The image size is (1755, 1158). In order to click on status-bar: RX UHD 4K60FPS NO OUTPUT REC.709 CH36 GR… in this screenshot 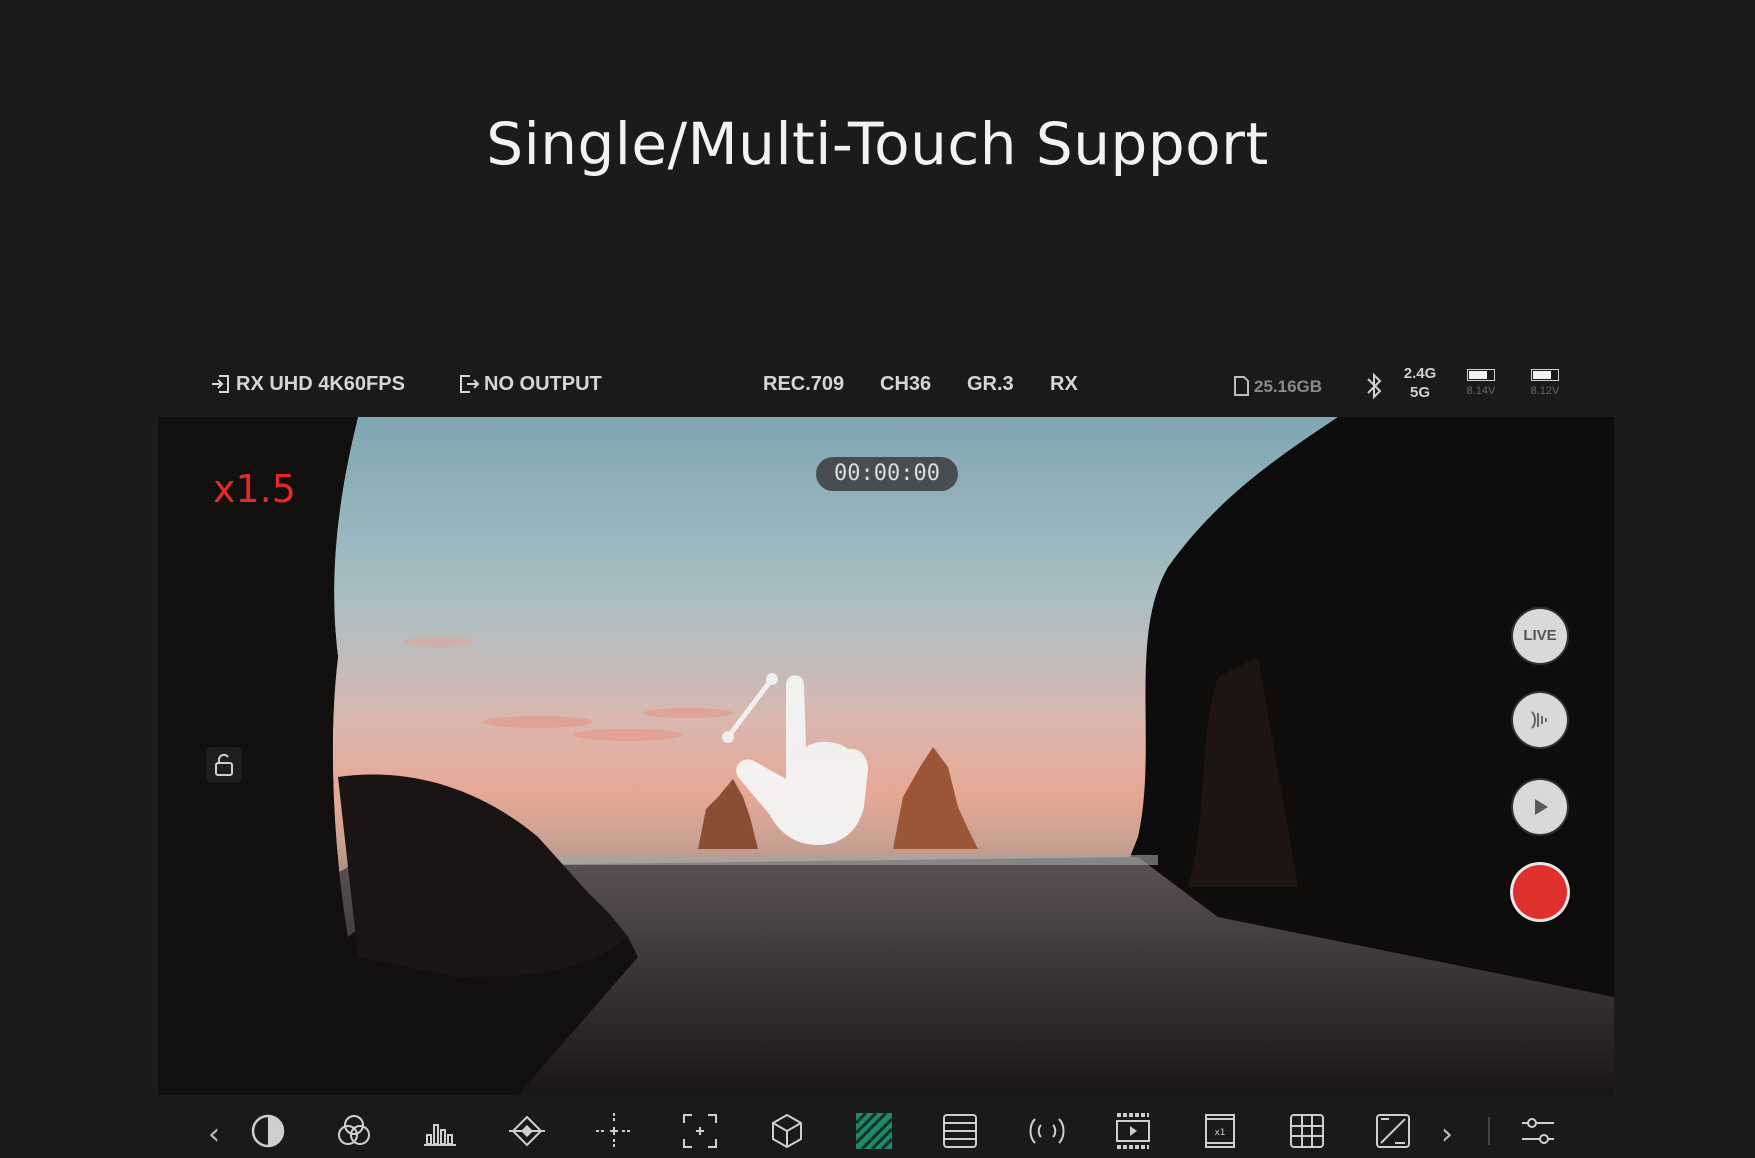, I will do `click(886, 386)`.